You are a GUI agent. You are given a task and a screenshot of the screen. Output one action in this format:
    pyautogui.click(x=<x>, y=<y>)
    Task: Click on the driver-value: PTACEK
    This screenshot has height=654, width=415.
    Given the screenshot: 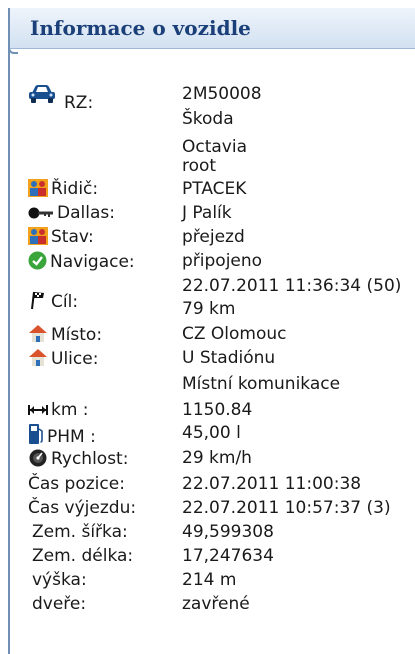 What is the action you would take?
    pyautogui.click(x=214, y=189)
    